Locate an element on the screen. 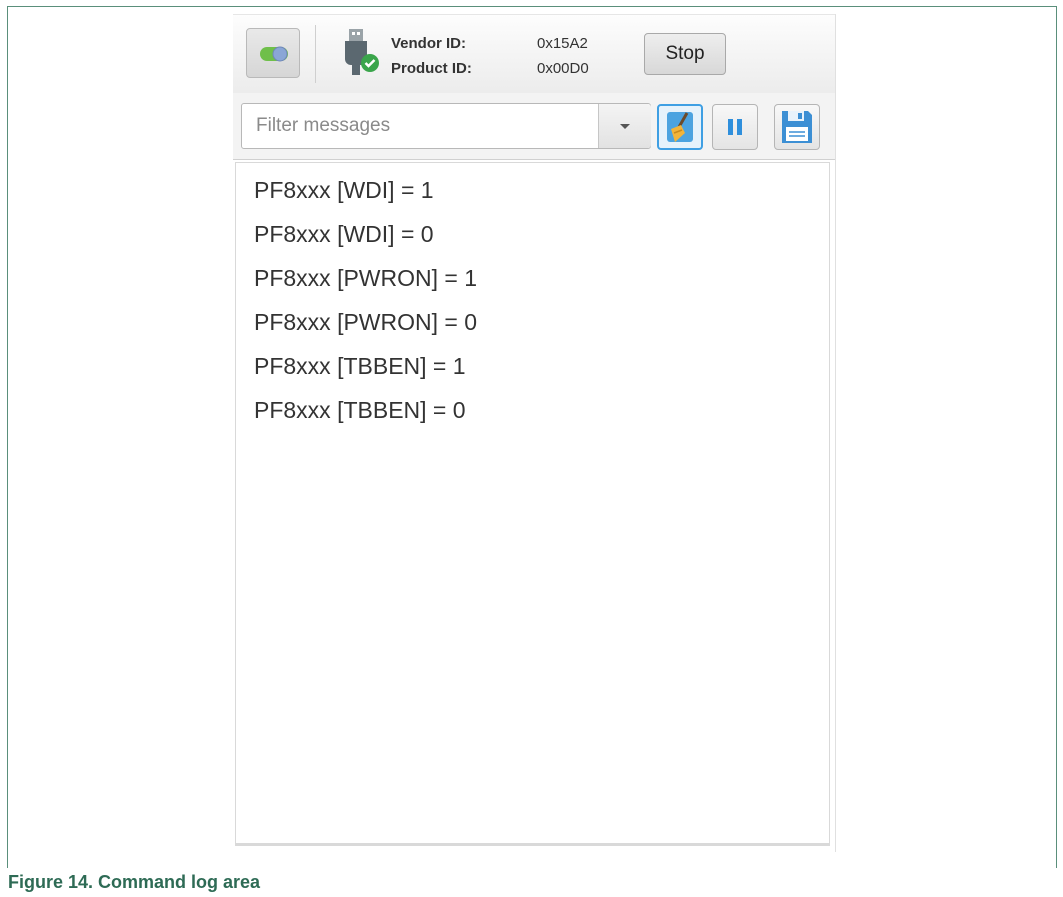  vendor-id-value: 0x15A2 is located at coordinates (562, 43).